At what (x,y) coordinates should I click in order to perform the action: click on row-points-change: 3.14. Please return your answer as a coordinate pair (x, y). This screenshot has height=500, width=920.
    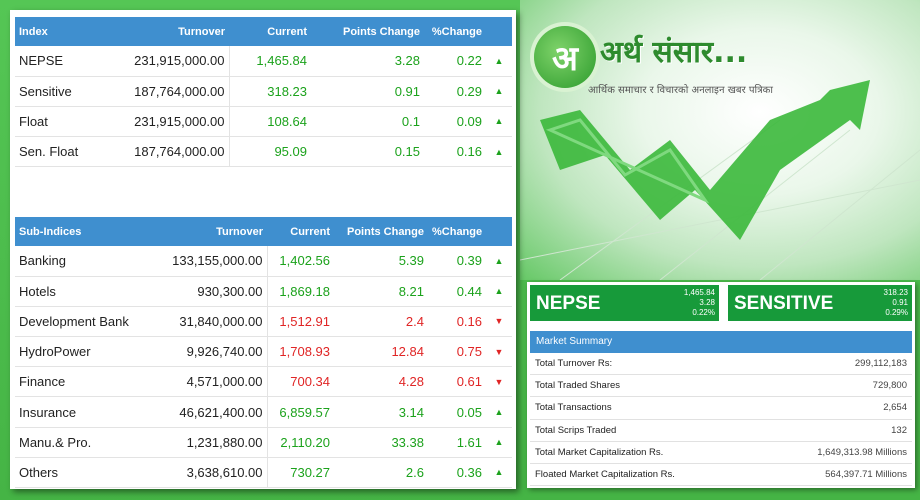
    Looking at the image, I should click on (411, 412).